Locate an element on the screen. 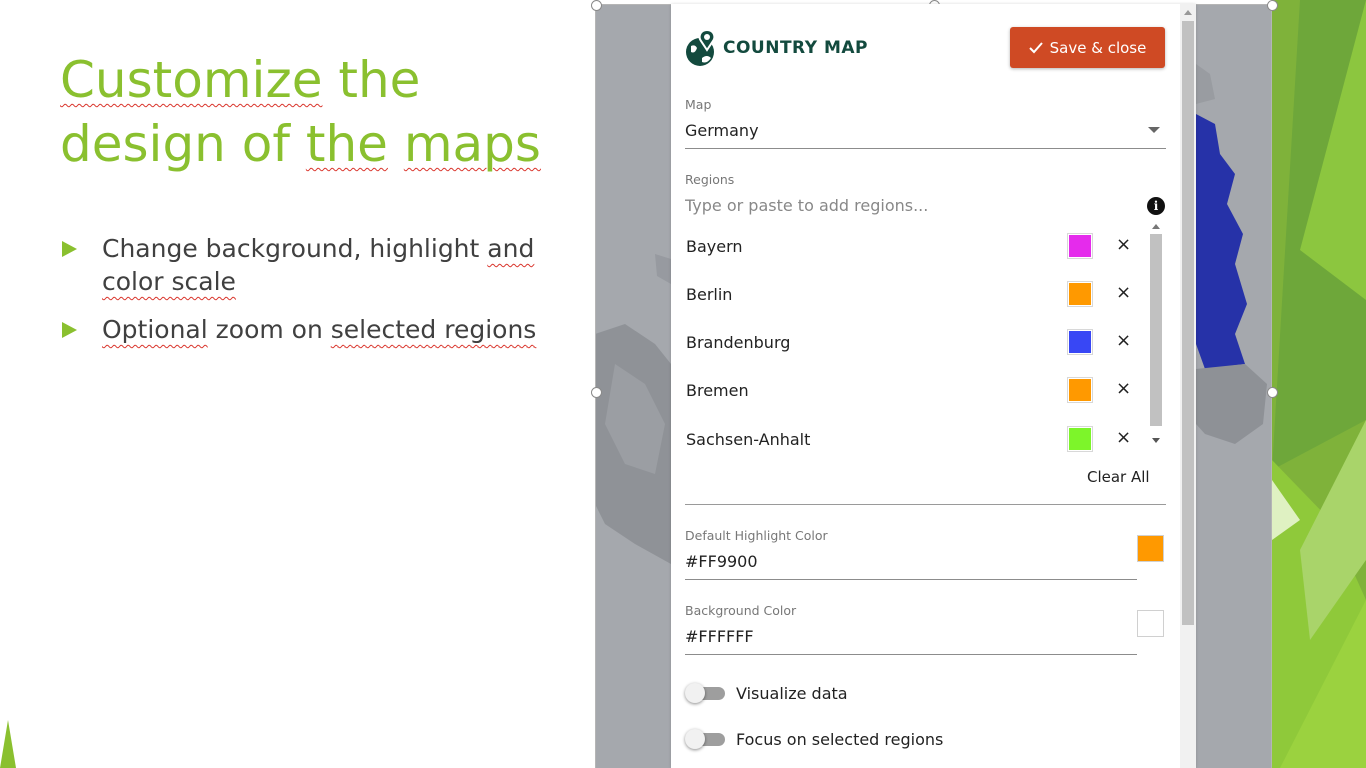 This screenshot has width=1366, height=768. bullet-item-2: Optional zoom on selected regions is located at coordinates (310, 329).